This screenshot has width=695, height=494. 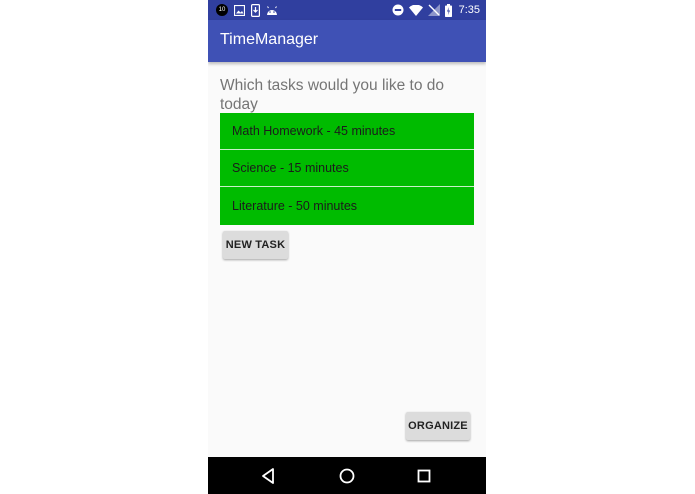 What do you see at coordinates (272, 10) in the screenshot?
I see `android-icon` at bounding box center [272, 10].